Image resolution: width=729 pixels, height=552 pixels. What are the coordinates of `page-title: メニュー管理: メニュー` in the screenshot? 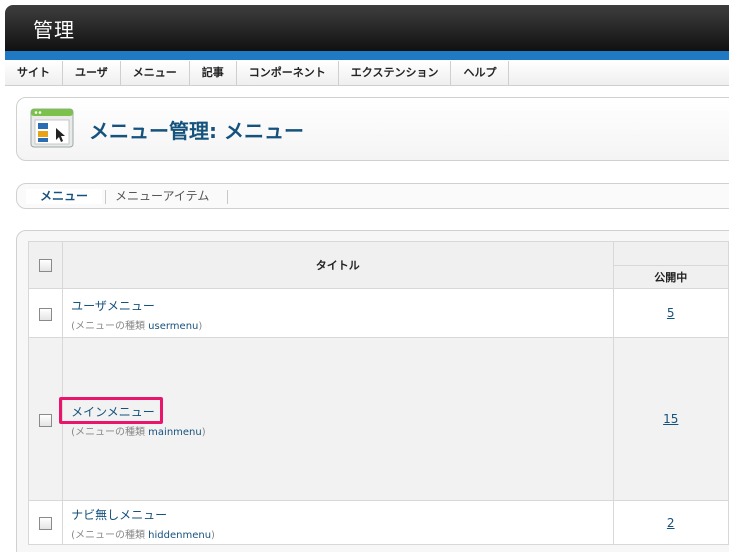 It's located at (196, 131).